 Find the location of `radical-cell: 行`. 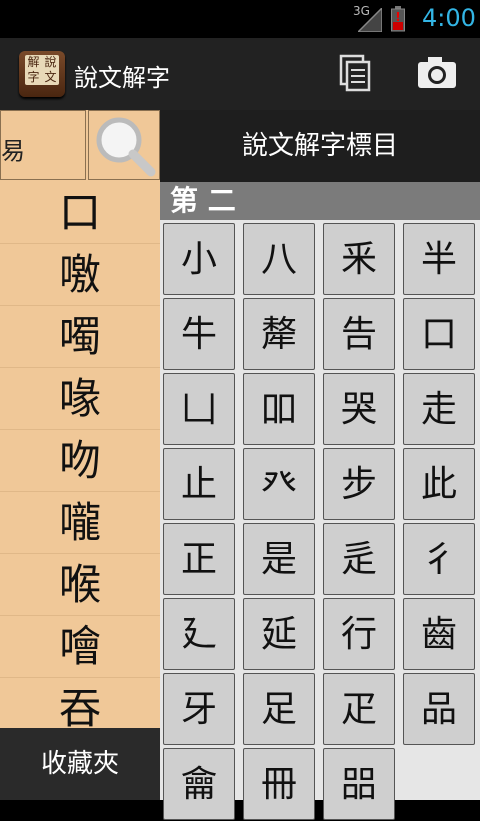

radical-cell: 行 is located at coordinates (359, 634).